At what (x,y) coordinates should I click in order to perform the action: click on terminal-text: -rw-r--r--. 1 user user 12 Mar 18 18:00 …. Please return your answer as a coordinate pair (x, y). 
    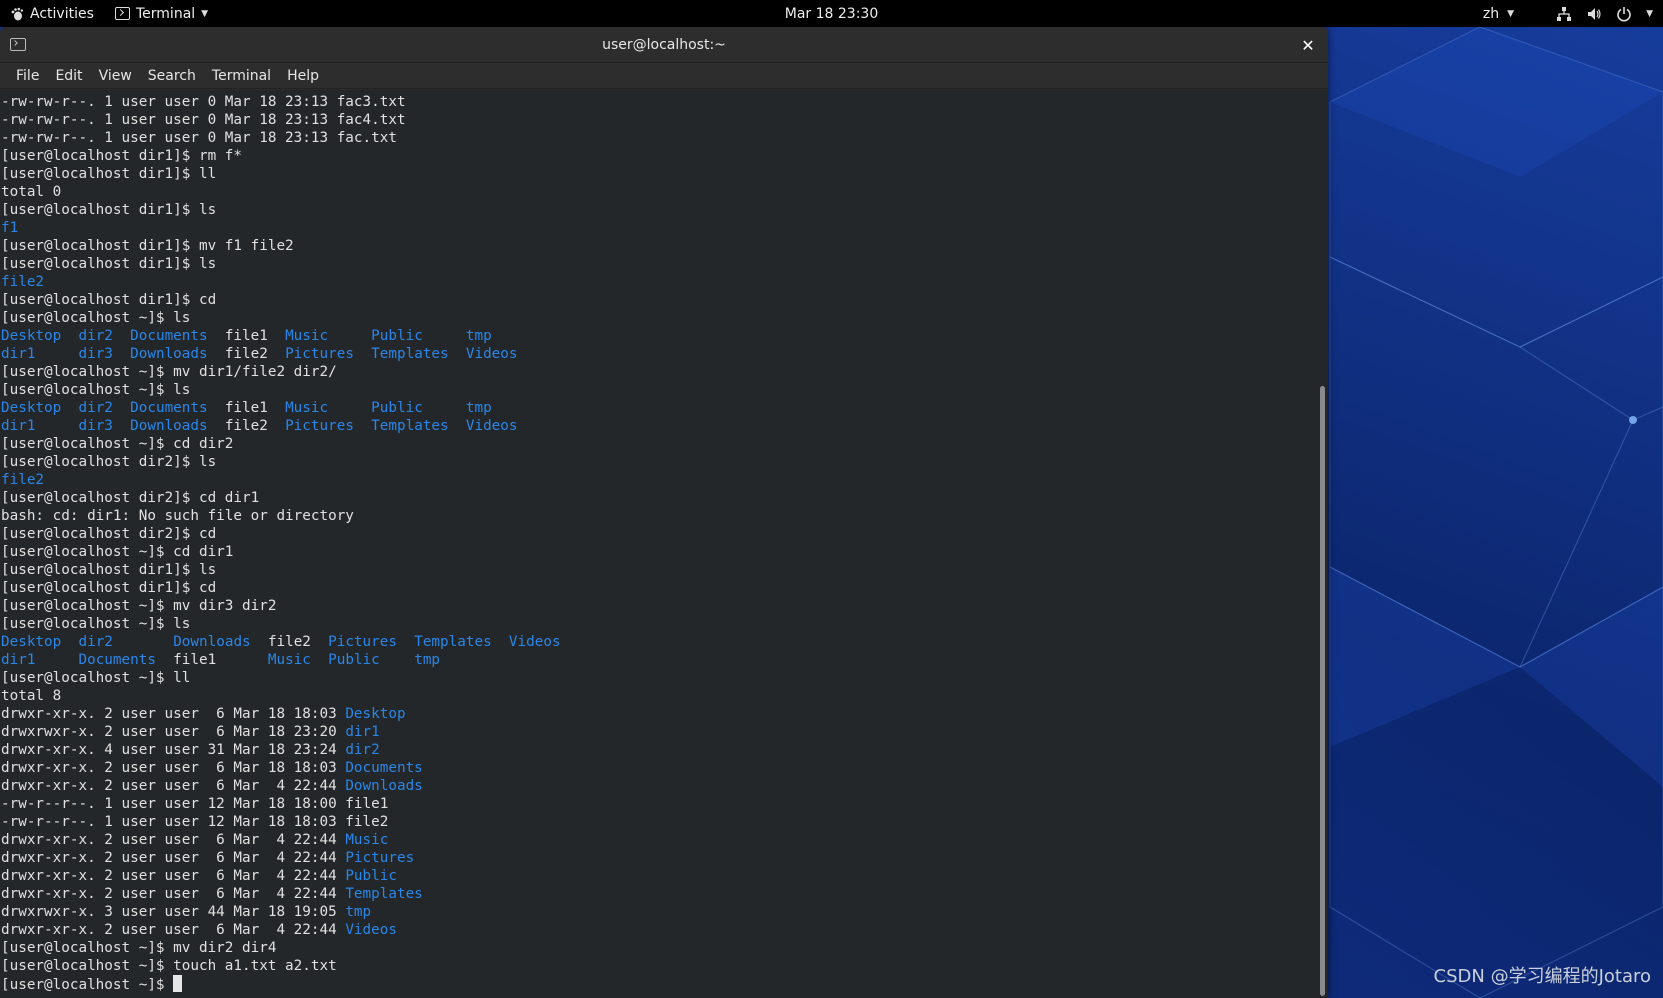
    Looking at the image, I should click on (195, 804).